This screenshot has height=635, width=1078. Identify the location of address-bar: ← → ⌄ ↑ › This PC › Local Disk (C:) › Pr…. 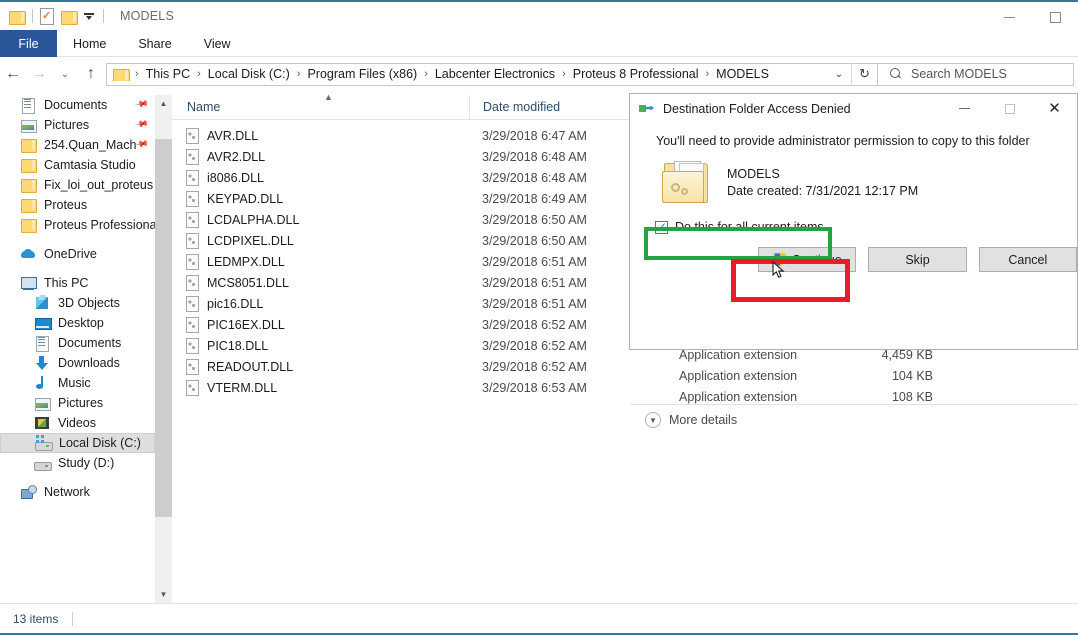
(539, 74).